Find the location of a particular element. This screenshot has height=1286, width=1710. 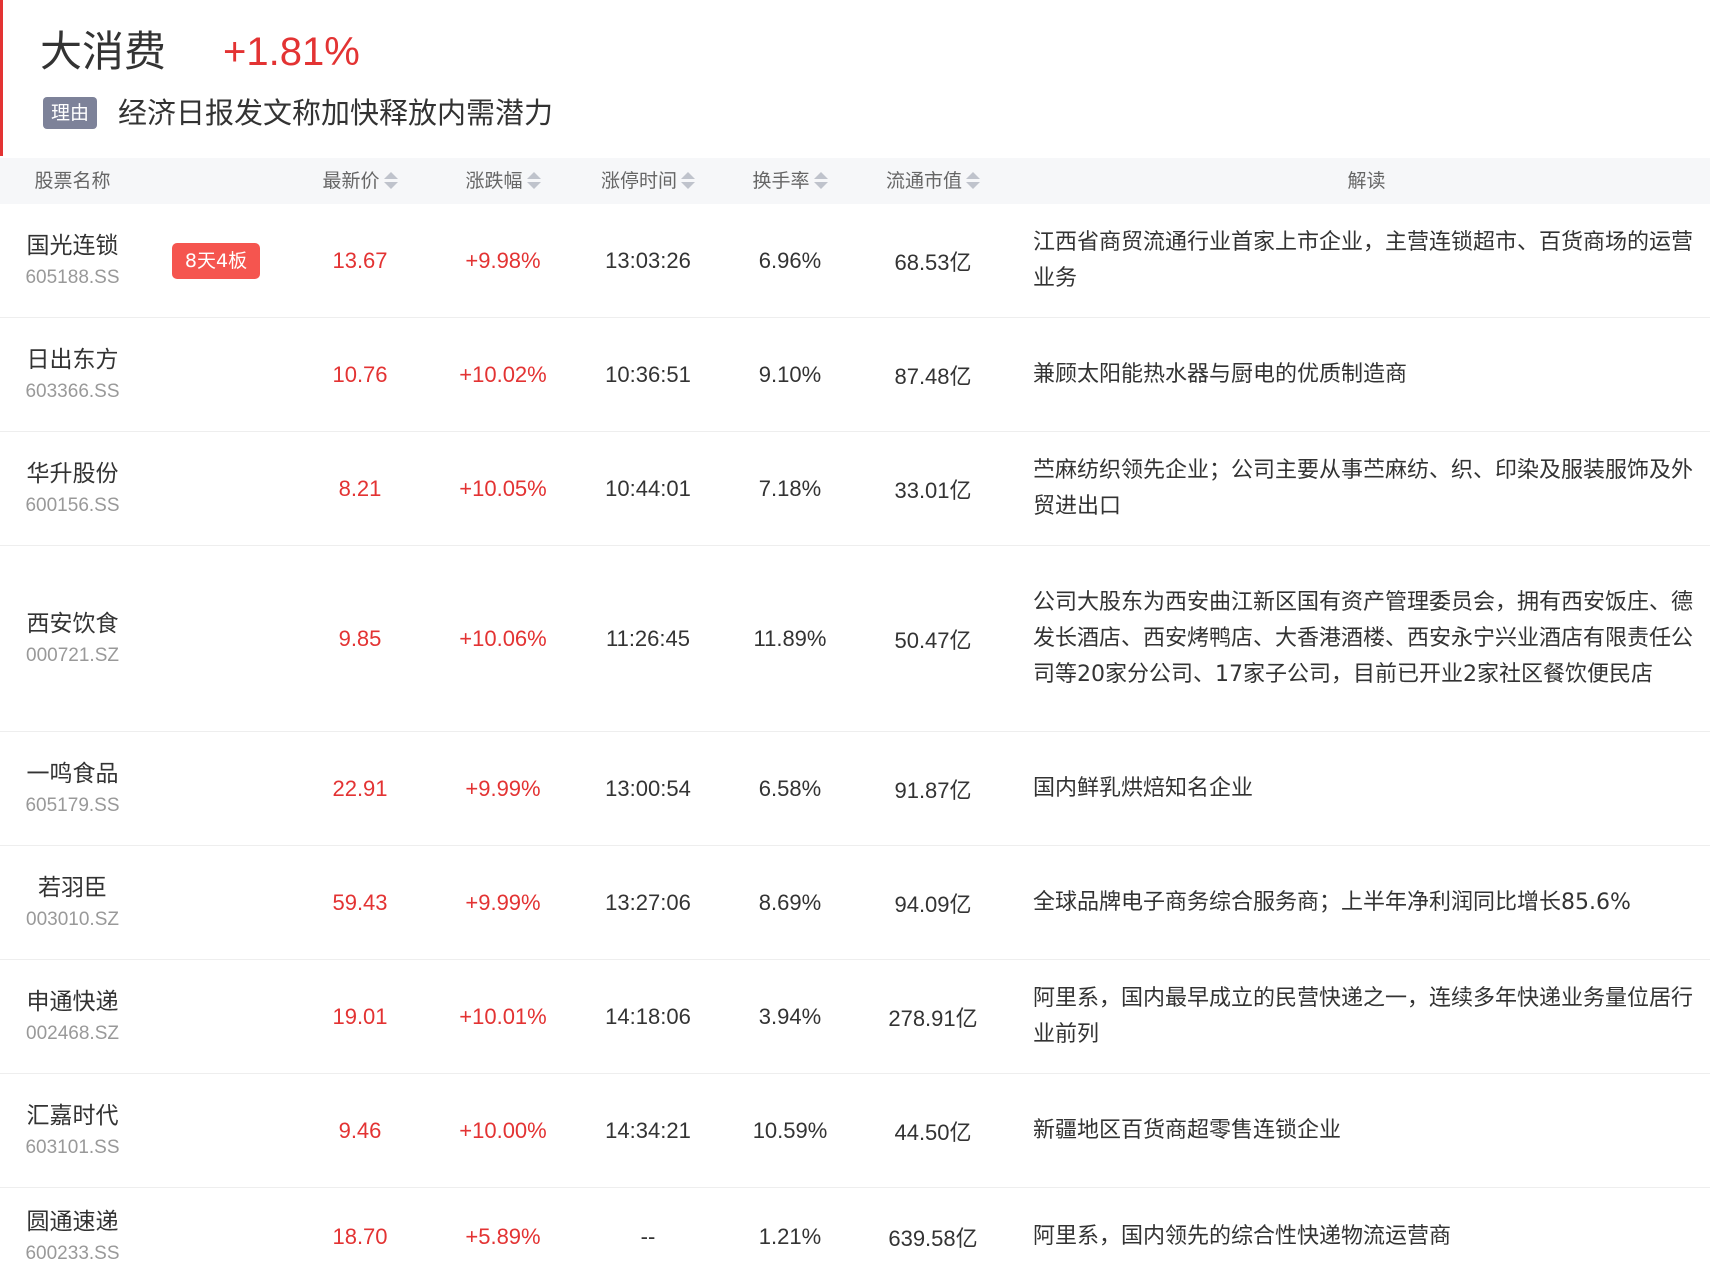

column-header-limit-time: 涨停时间 is located at coordinates (648, 181).